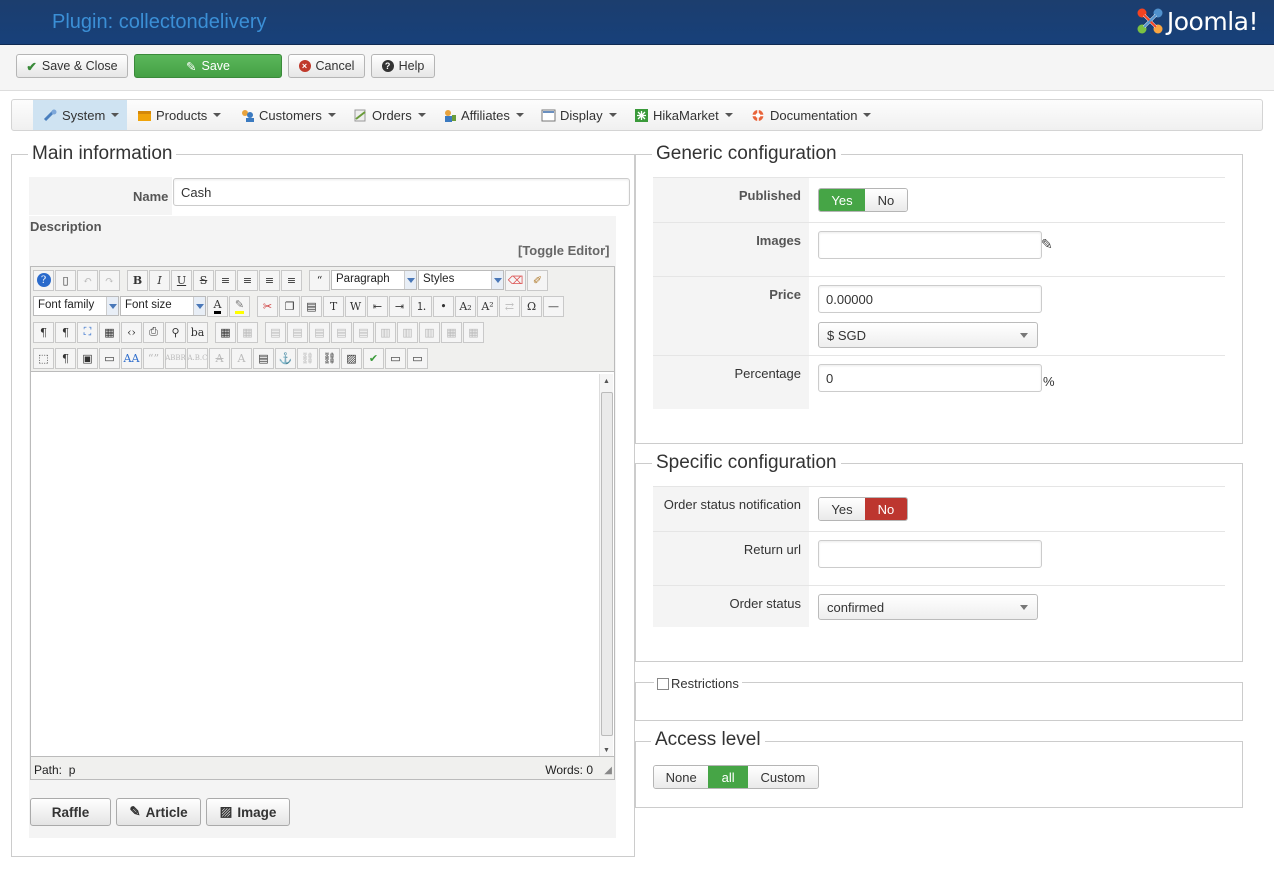 The height and width of the screenshot is (869, 1274). I want to click on font-size-select: Font size, so click(163, 306).